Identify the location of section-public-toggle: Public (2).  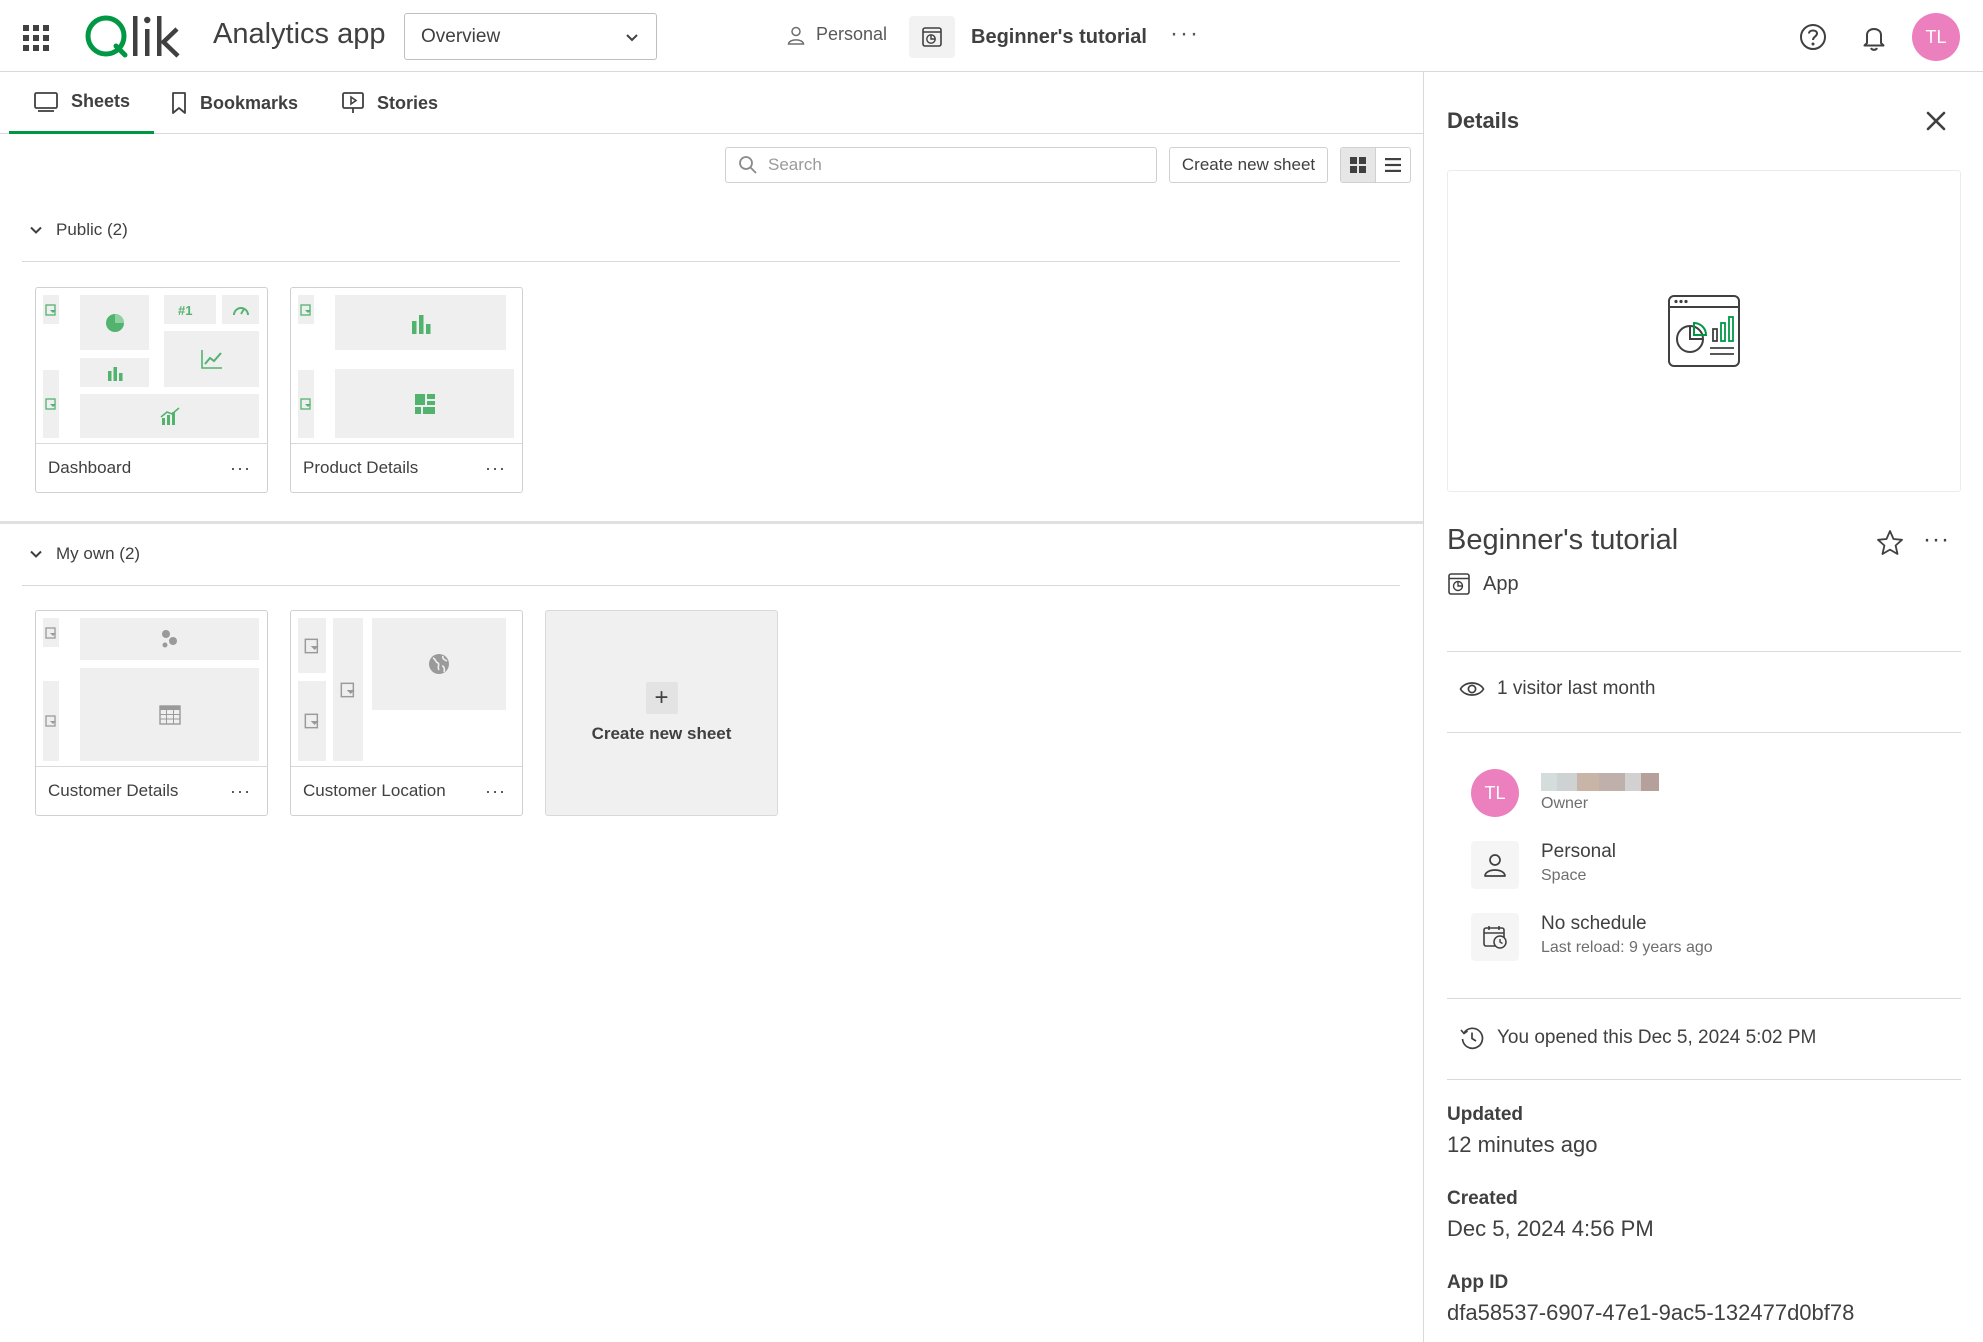
(78, 230).